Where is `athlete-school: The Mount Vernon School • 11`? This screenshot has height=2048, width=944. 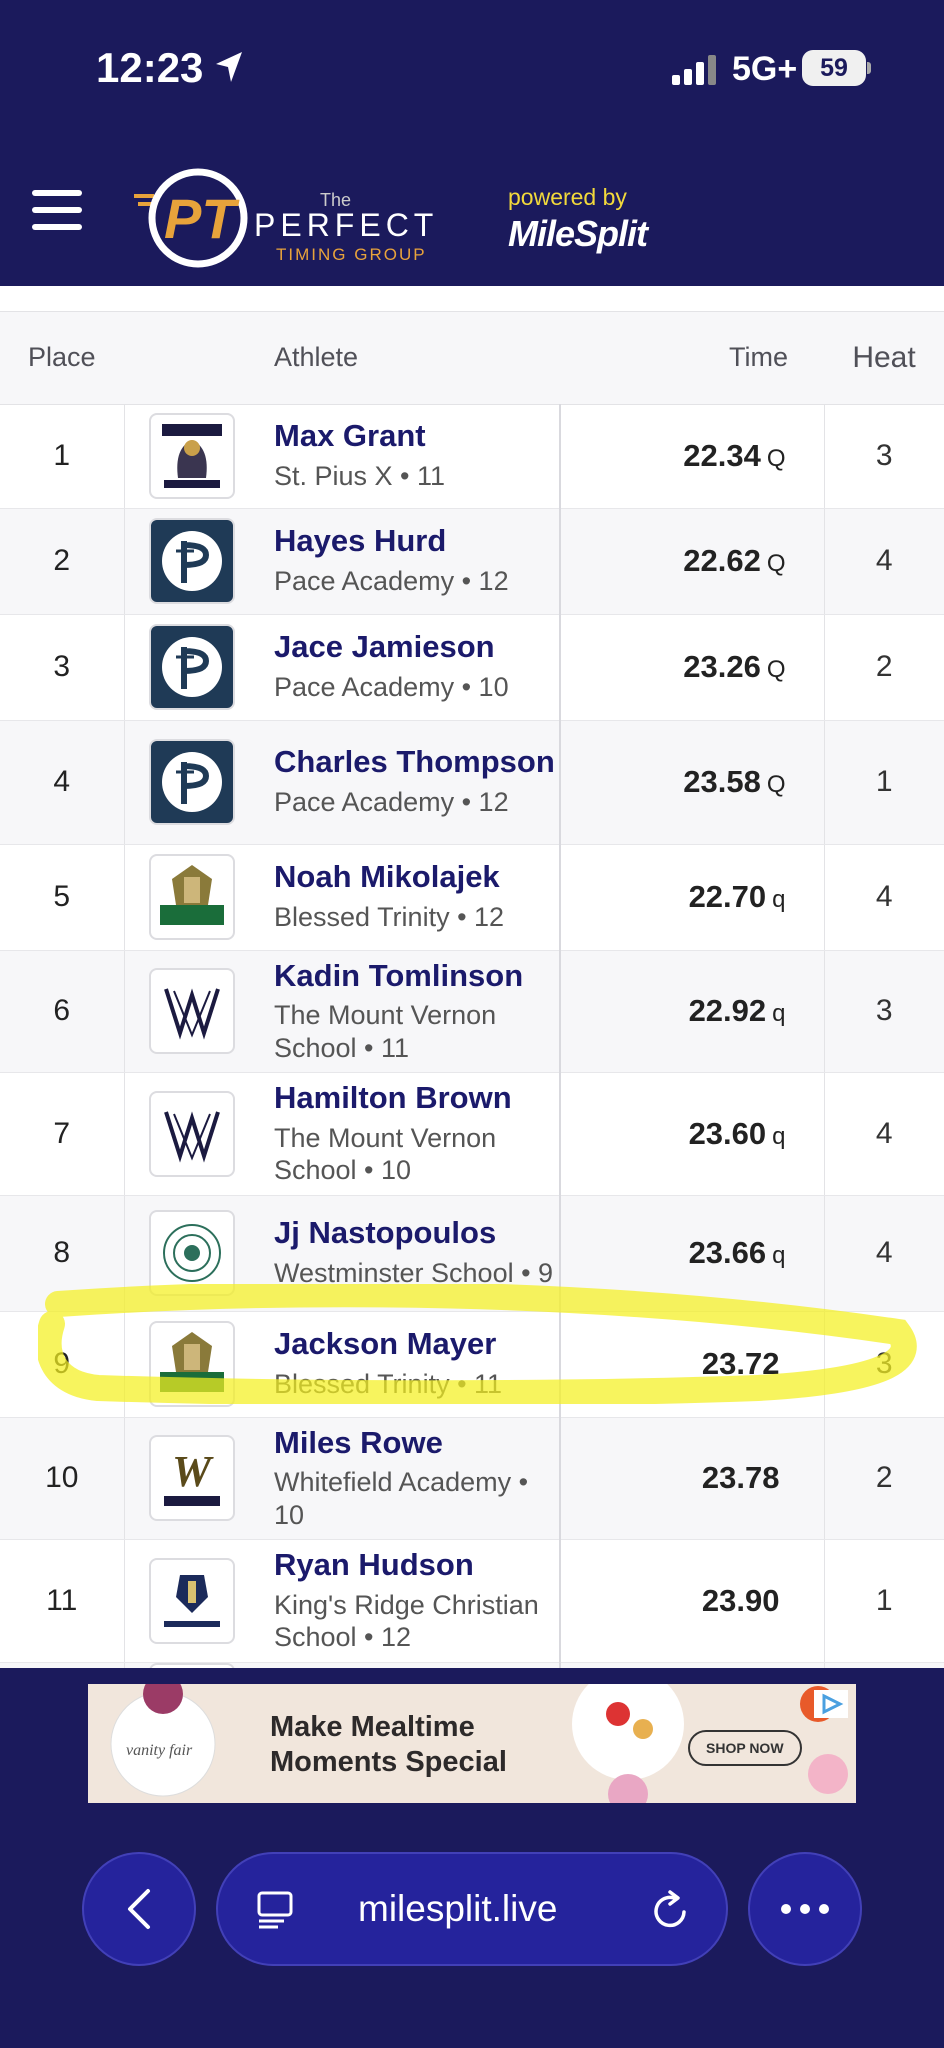
athlete-school: The Mount Vernon School • 11 is located at coordinates (385, 1031).